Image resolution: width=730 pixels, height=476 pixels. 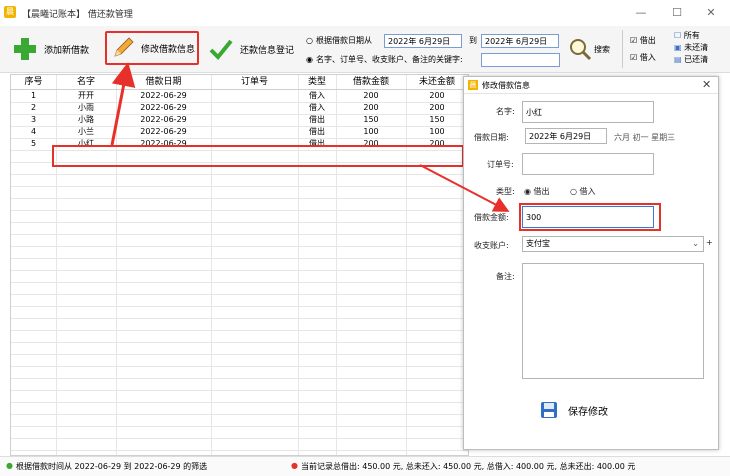 What do you see at coordinates (309, 59) in the screenshot?
I see `radio-keyword: ◉` at bounding box center [309, 59].